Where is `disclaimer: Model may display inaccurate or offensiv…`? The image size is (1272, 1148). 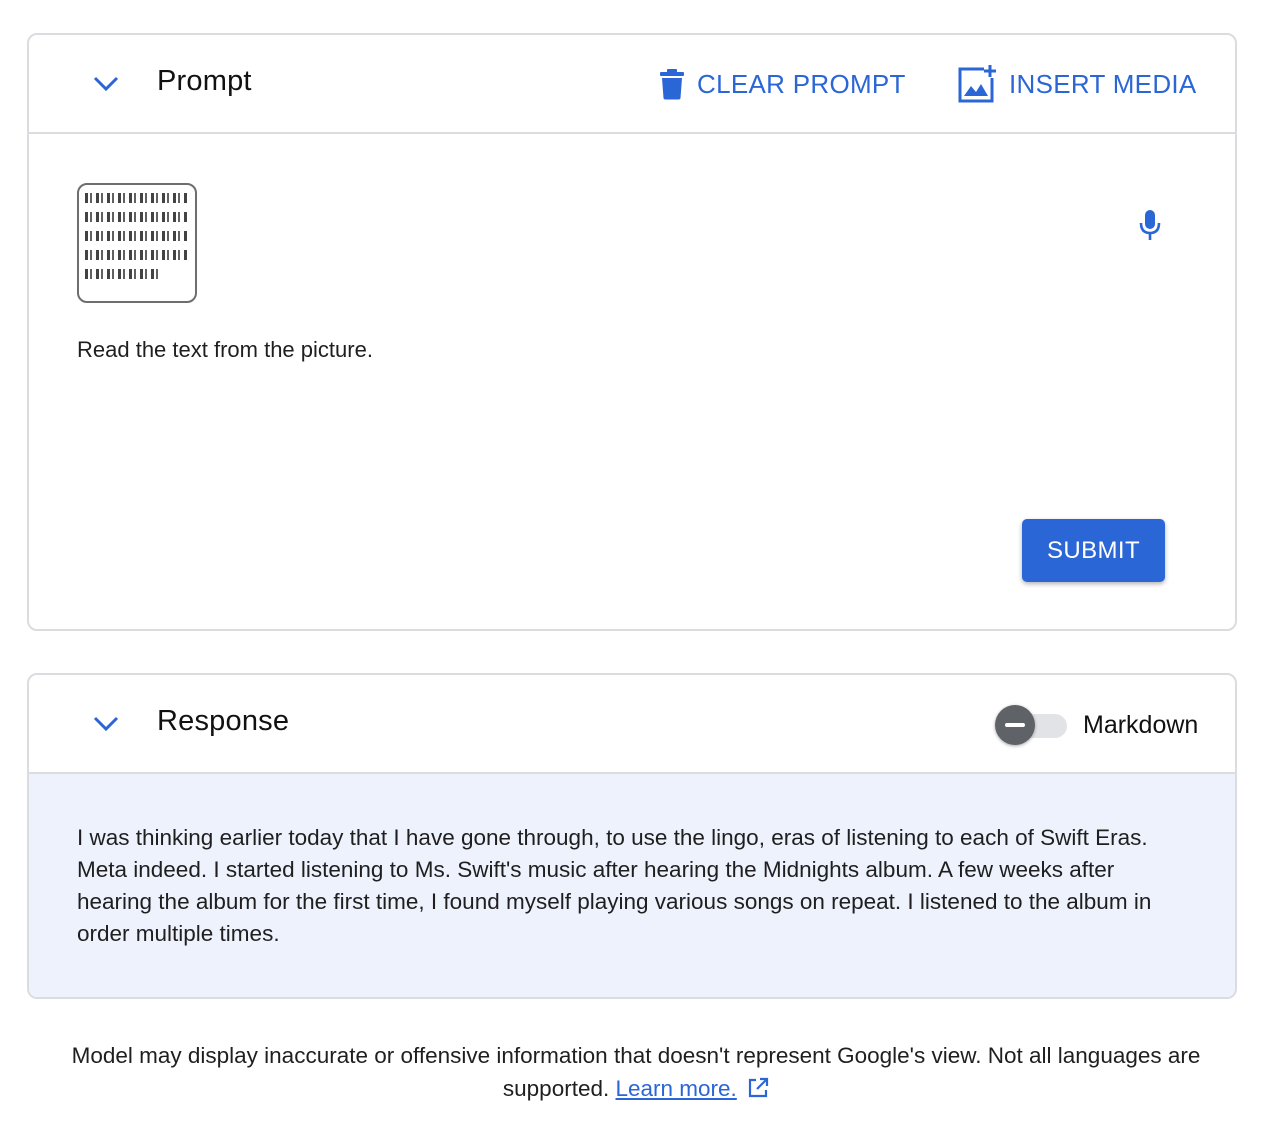
disclaimer: Model may display inaccurate or offensiv… is located at coordinates (636, 1072).